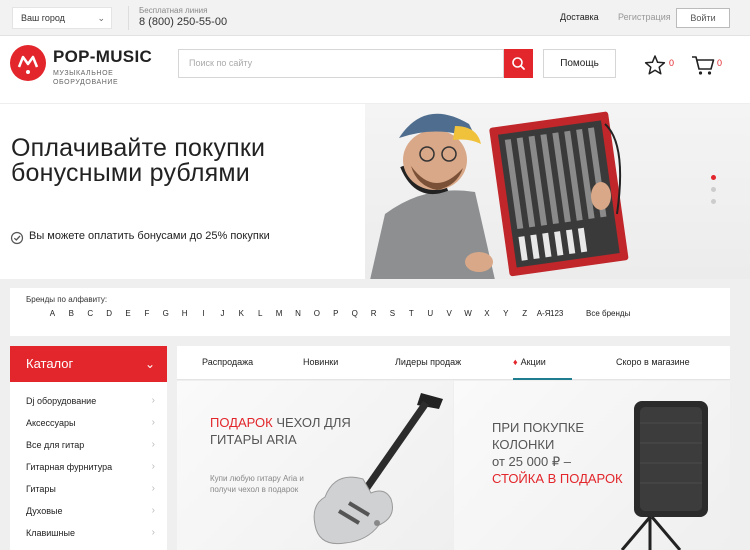  I want to click on search-icon, so click(518, 63).